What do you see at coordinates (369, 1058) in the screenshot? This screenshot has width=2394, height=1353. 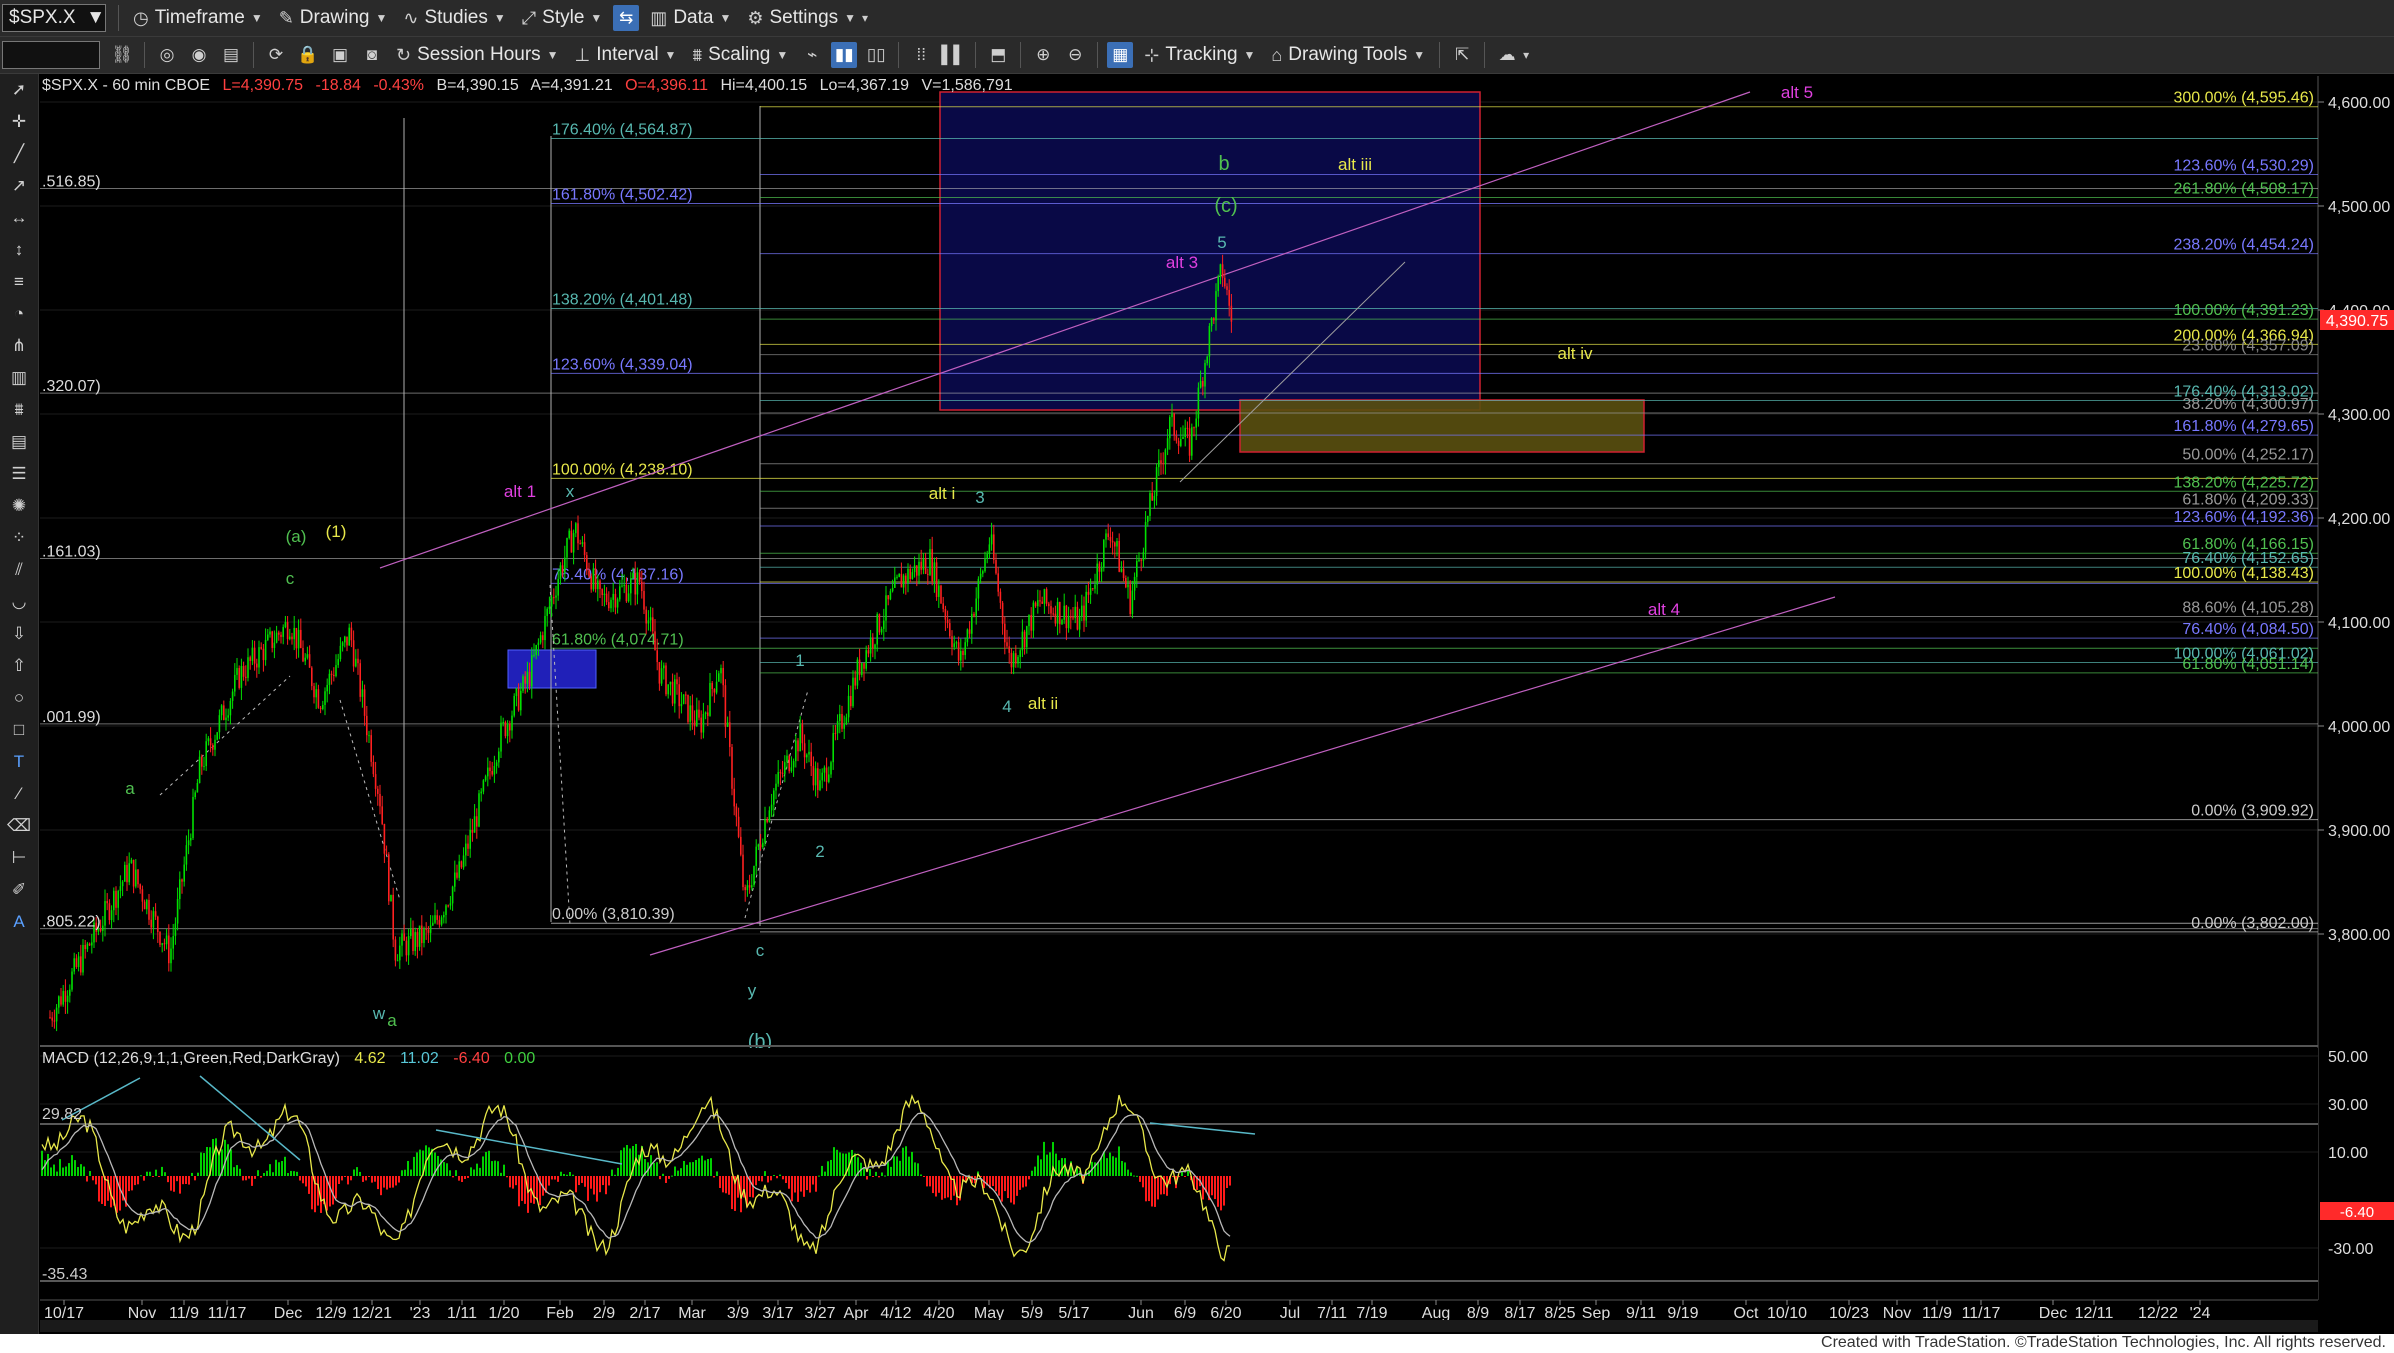 I see `macd-value: 4.62` at bounding box center [369, 1058].